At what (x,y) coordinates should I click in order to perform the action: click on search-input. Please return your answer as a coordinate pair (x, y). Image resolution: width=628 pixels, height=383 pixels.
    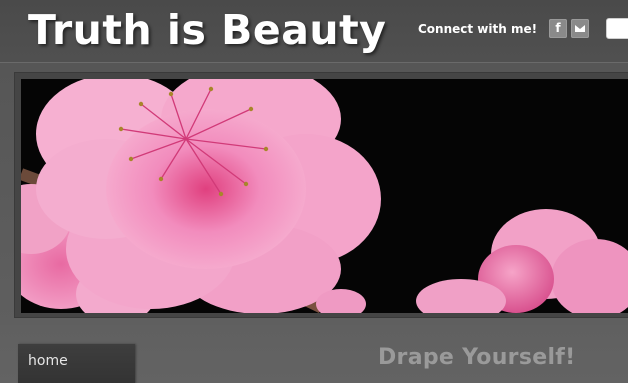
    Looking at the image, I should click on (617, 28).